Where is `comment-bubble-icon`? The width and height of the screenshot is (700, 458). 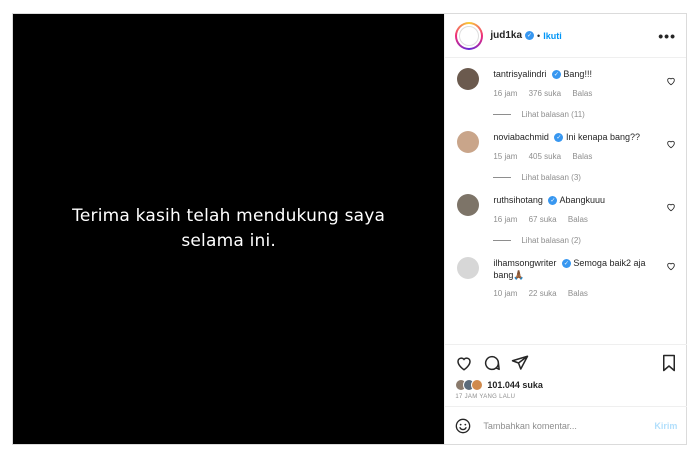 comment-bubble-icon is located at coordinates (492, 363).